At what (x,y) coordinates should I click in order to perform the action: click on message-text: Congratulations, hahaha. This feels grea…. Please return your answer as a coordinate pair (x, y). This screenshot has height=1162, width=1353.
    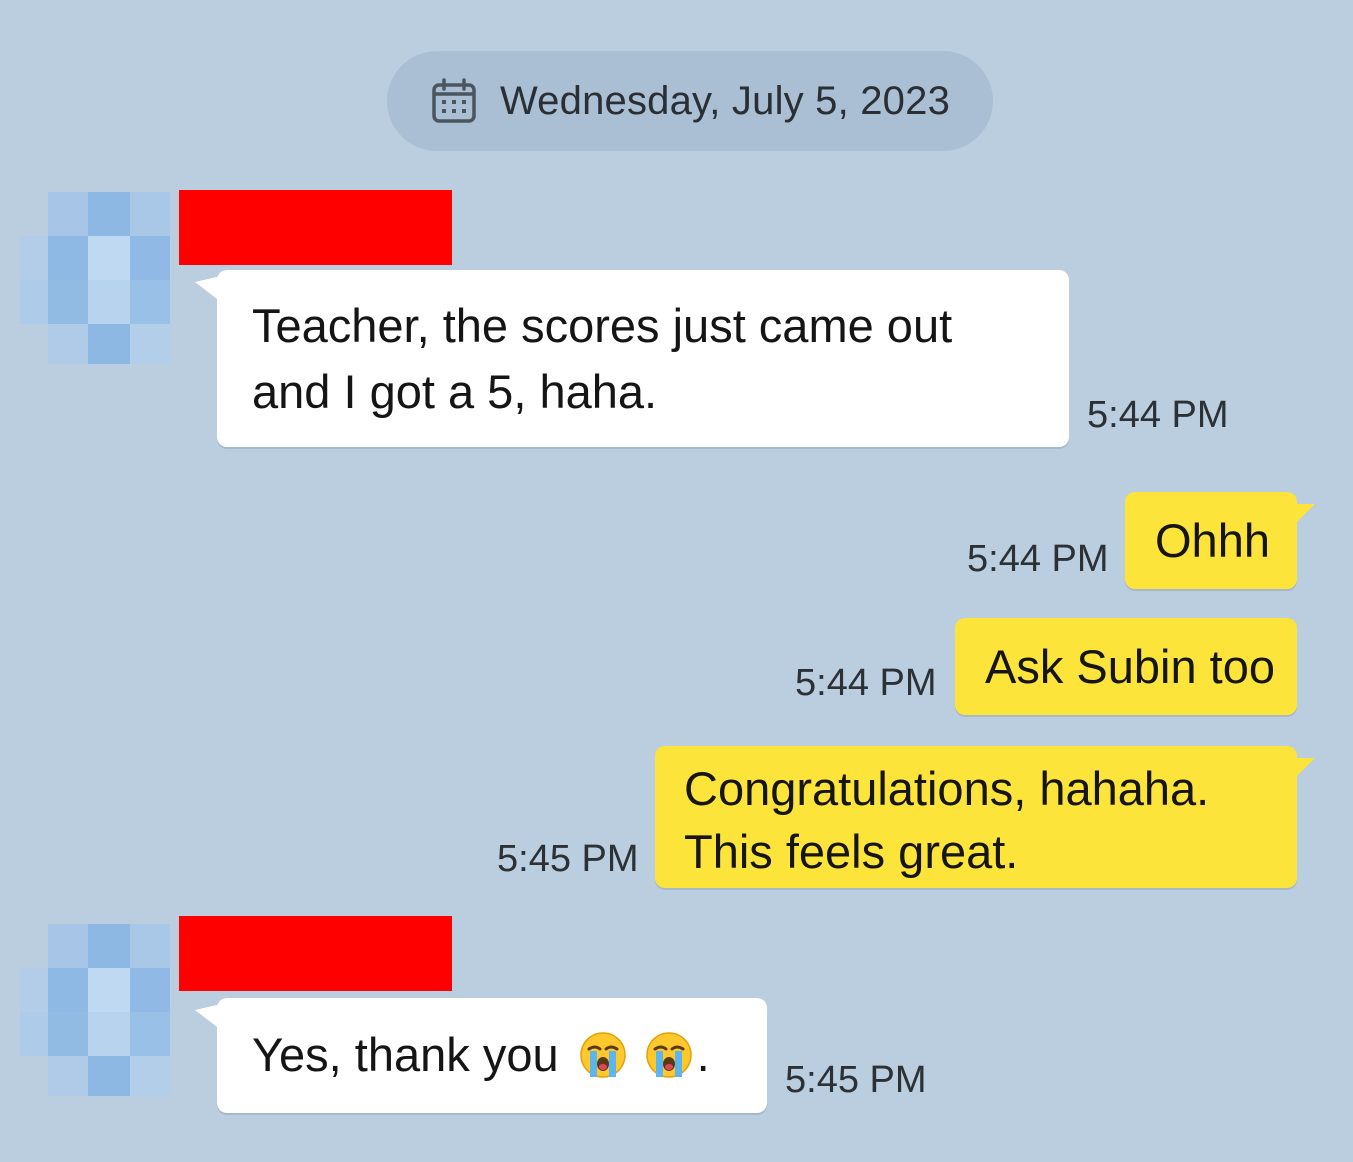
    Looking at the image, I should click on (947, 820).